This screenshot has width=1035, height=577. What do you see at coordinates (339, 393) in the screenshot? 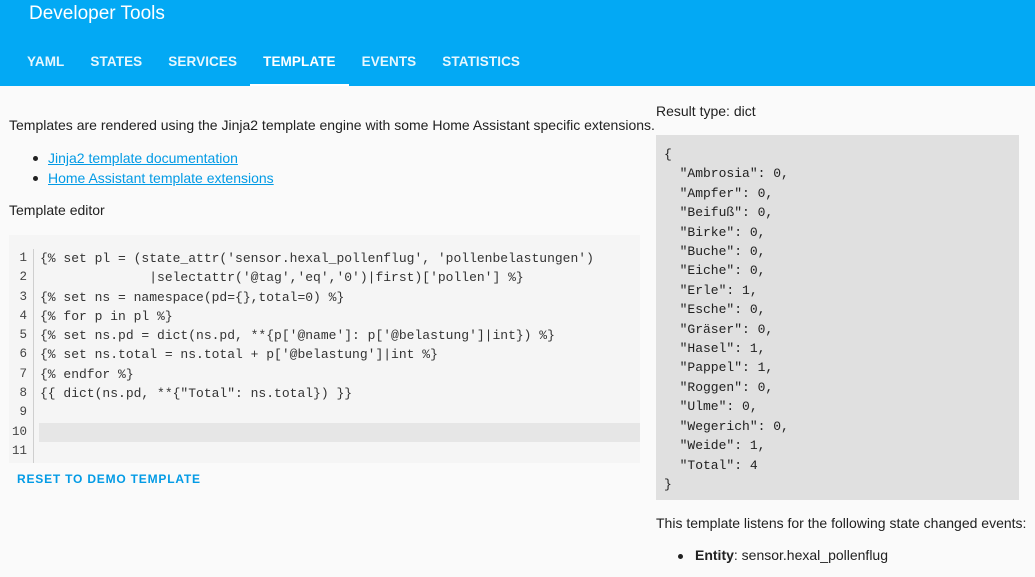
I see `code-line: {{ dict(ns.pd, **{"Total": ns.total}) }}` at bounding box center [339, 393].